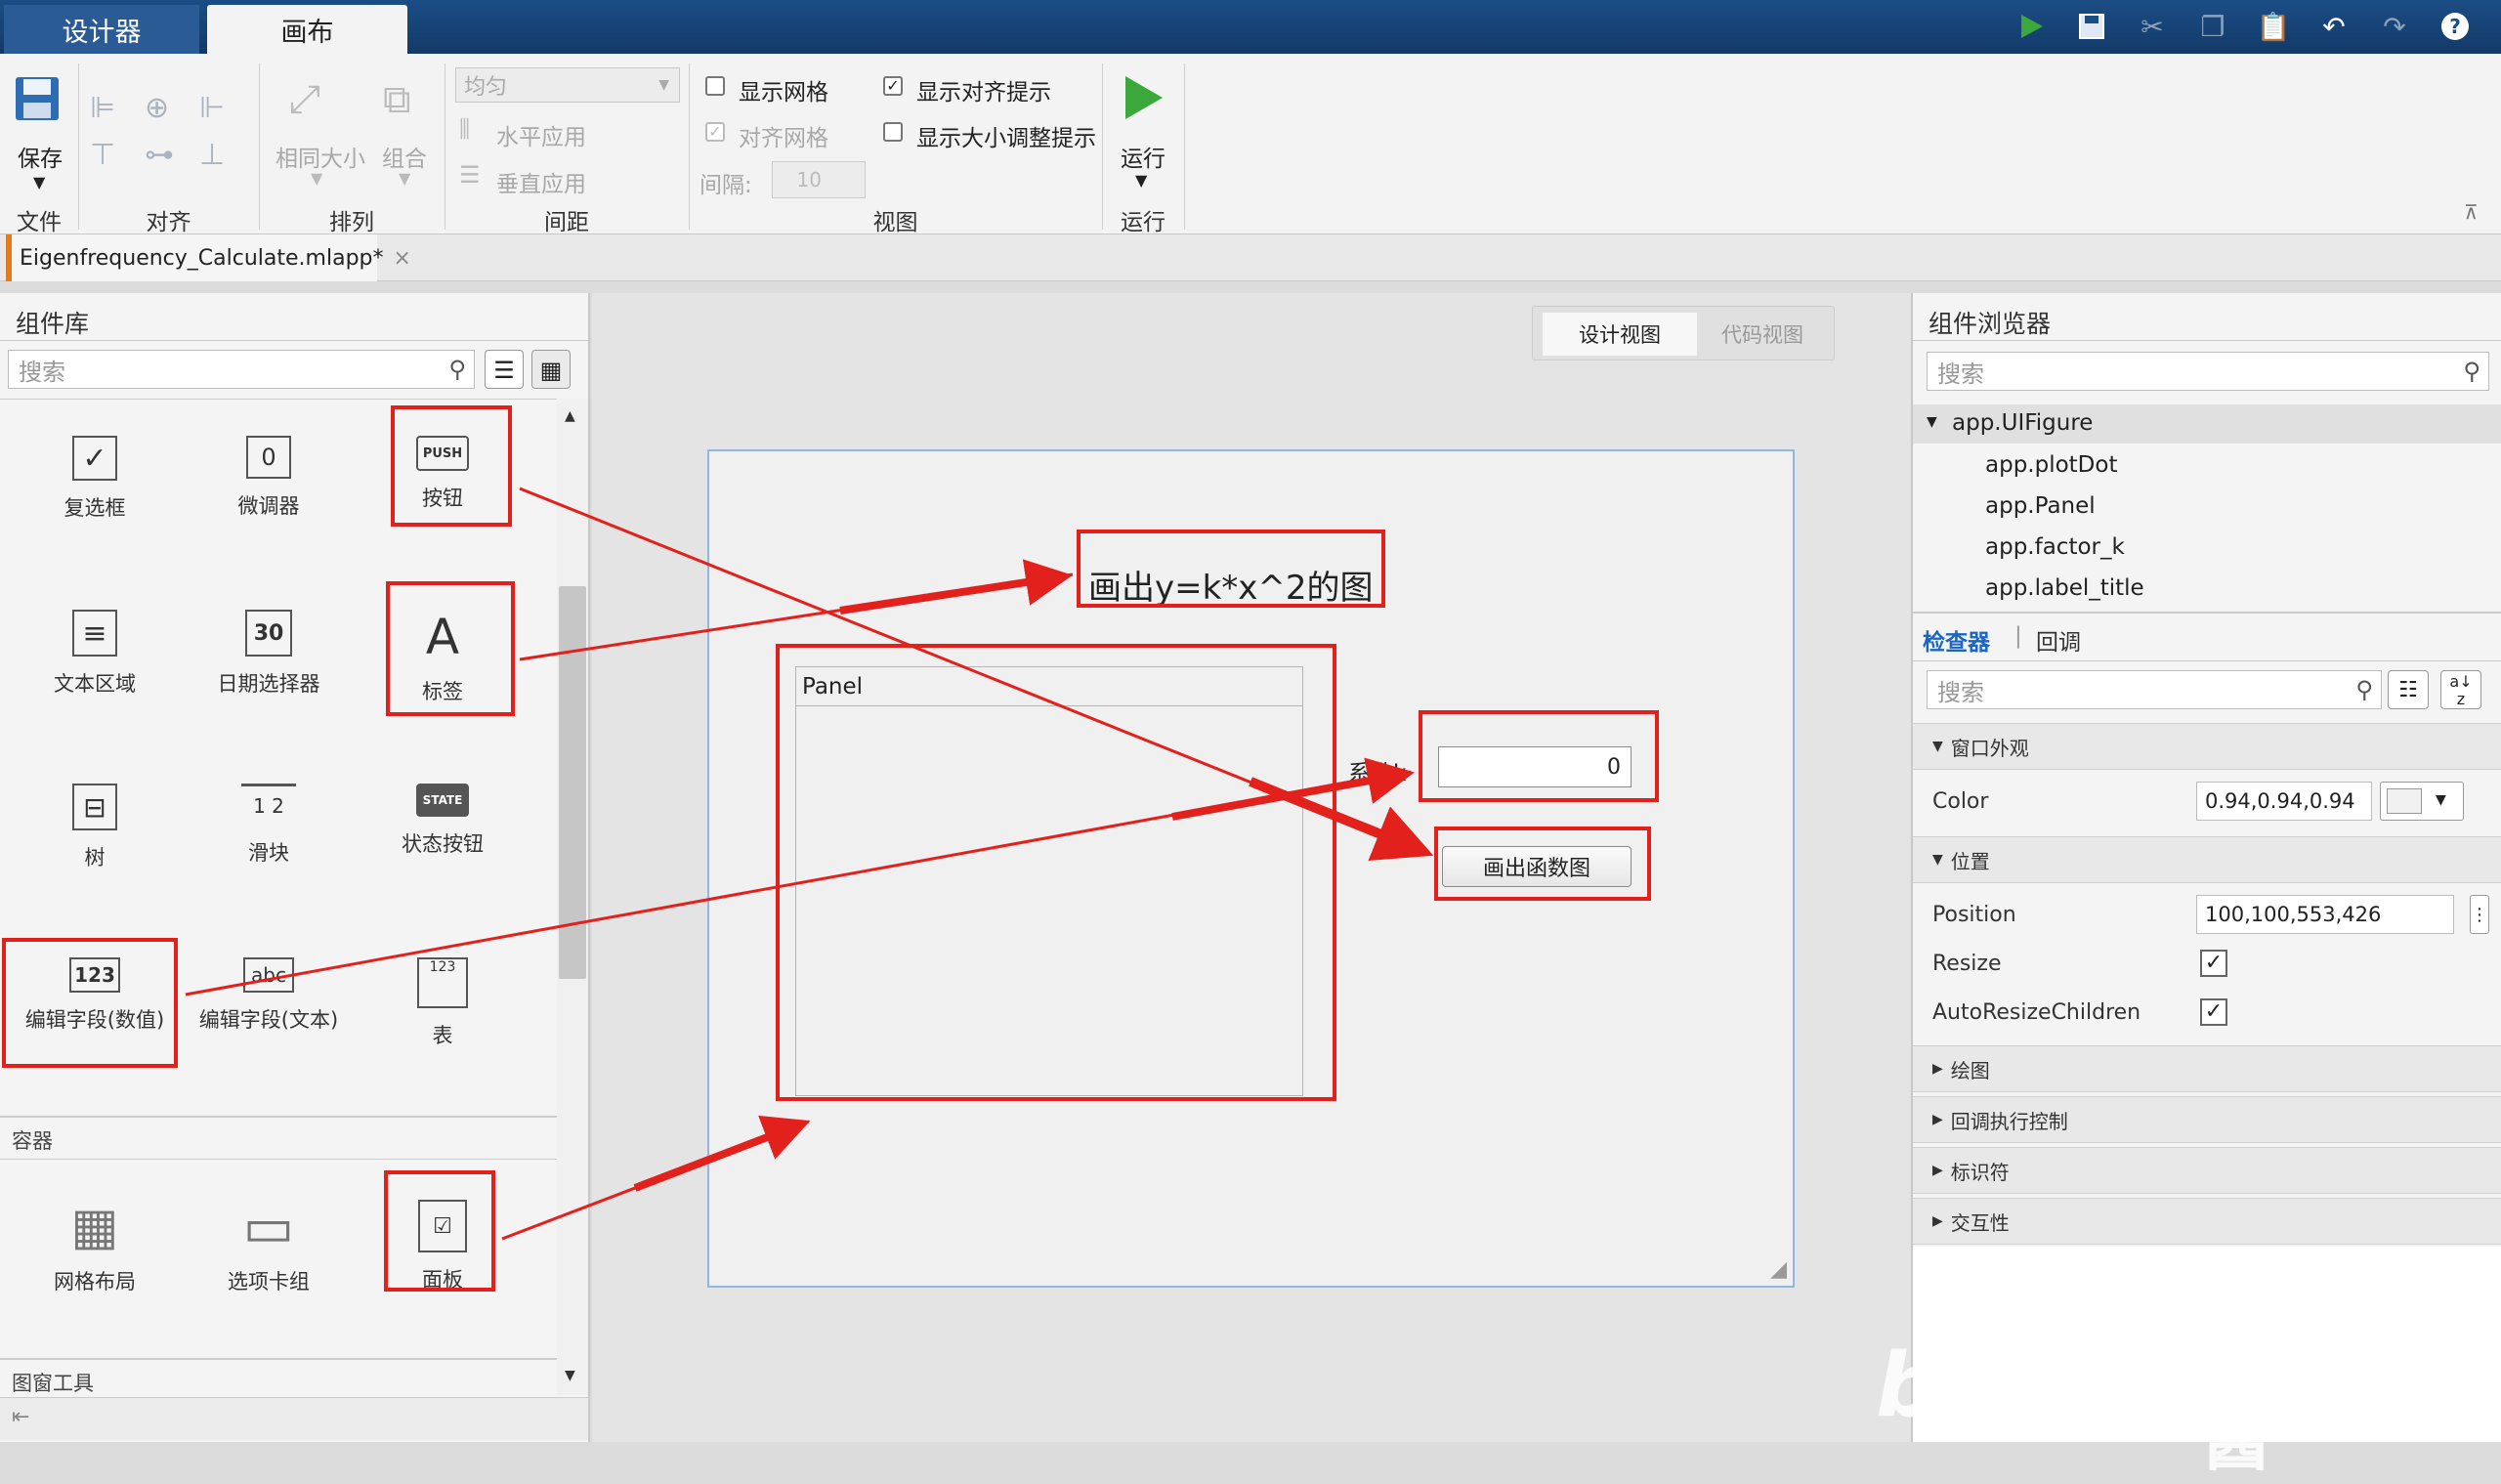 Image resolution: width=2501 pixels, height=1484 pixels. I want to click on annotation-box-factor-field, so click(1539, 756).